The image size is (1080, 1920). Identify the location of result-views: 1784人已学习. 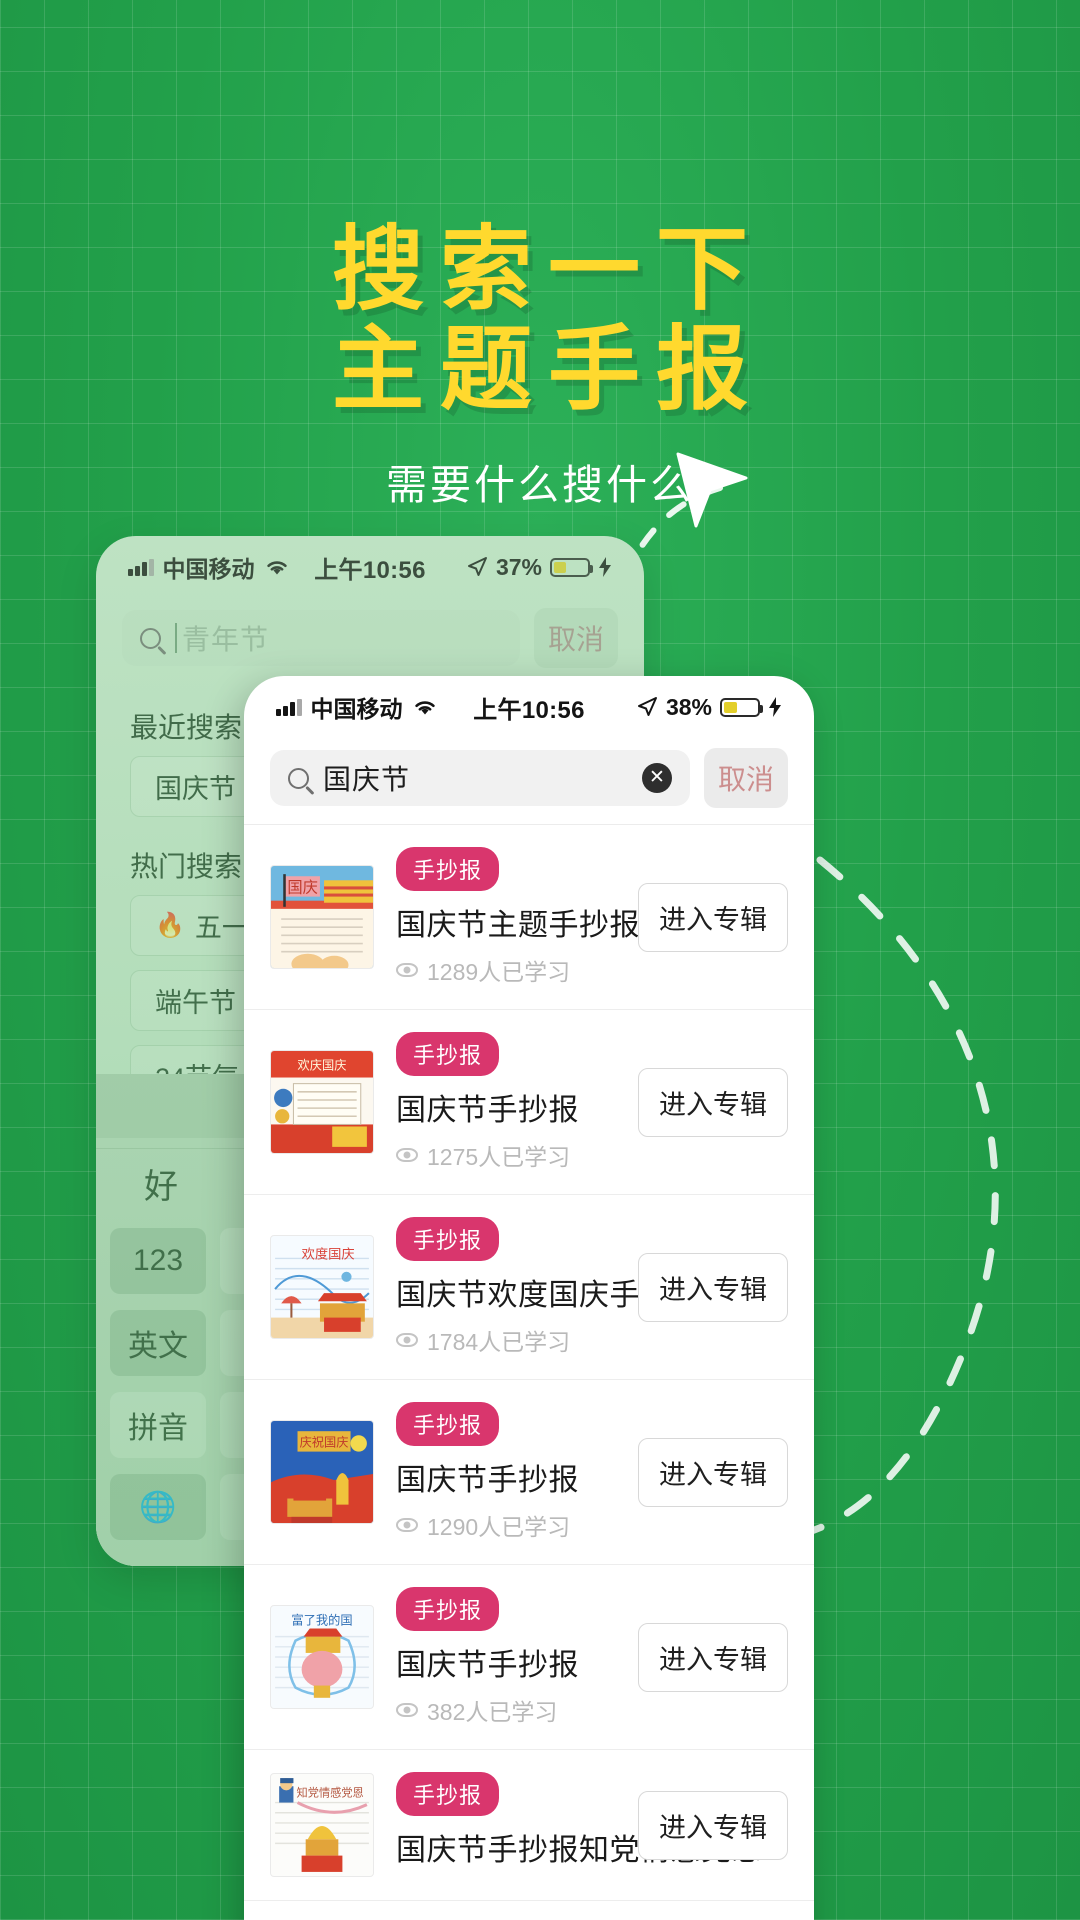
(506, 1340).